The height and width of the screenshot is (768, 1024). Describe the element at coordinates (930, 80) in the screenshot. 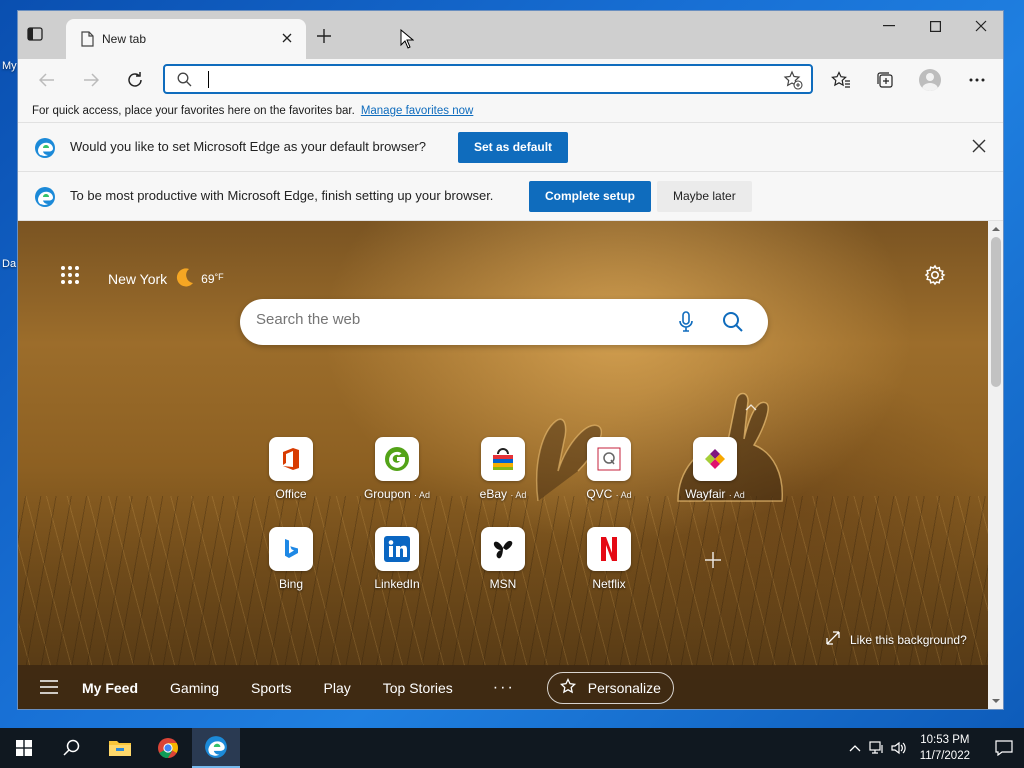

I see `profile-avatar` at that location.